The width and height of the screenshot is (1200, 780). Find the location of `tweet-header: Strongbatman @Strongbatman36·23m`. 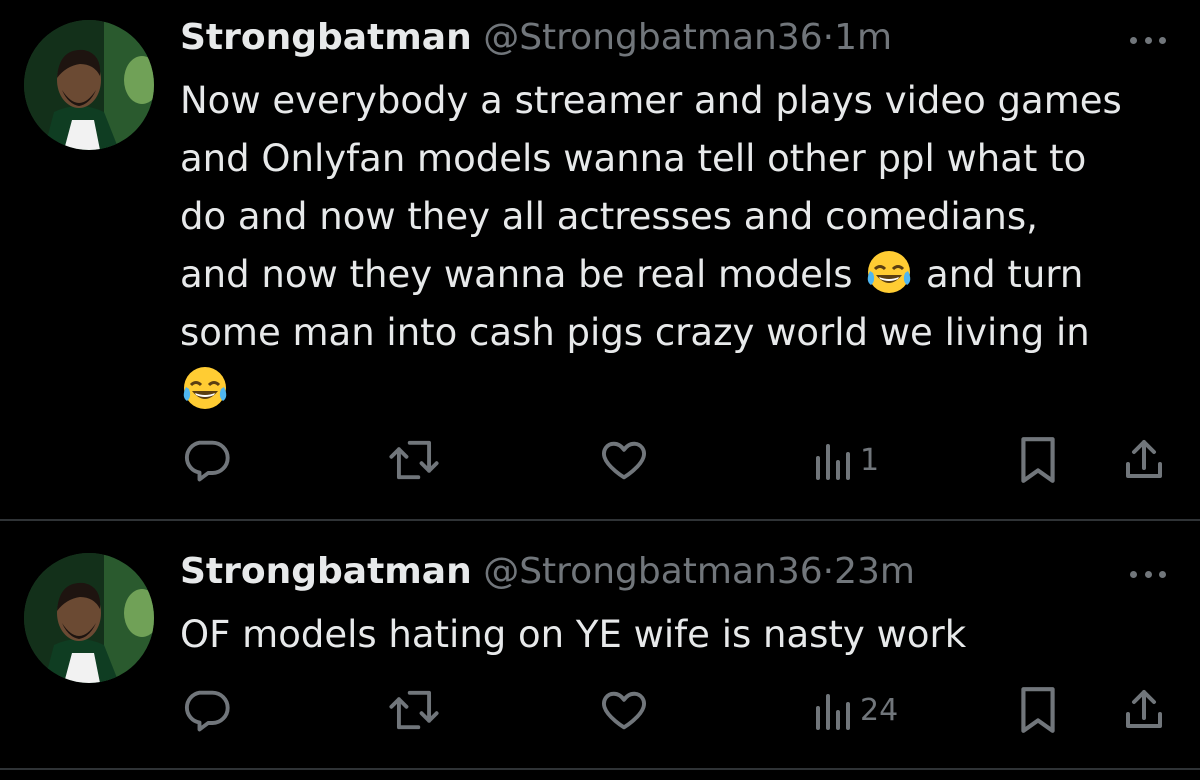

tweet-header: Strongbatman @Strongbatman36·23m is located at coordinates (547, 572).